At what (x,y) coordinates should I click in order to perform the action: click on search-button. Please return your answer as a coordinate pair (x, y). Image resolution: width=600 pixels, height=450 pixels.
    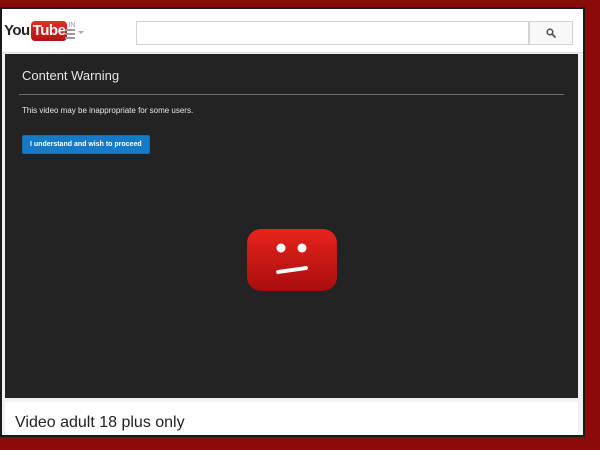
    Looking at the image, I should click on (551, 33).